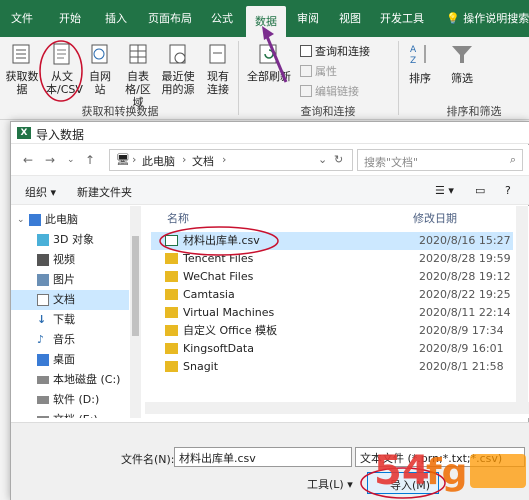 The height and width of the screenshot is (500, 529). I want to click on recent-icon, so click(177, 54).